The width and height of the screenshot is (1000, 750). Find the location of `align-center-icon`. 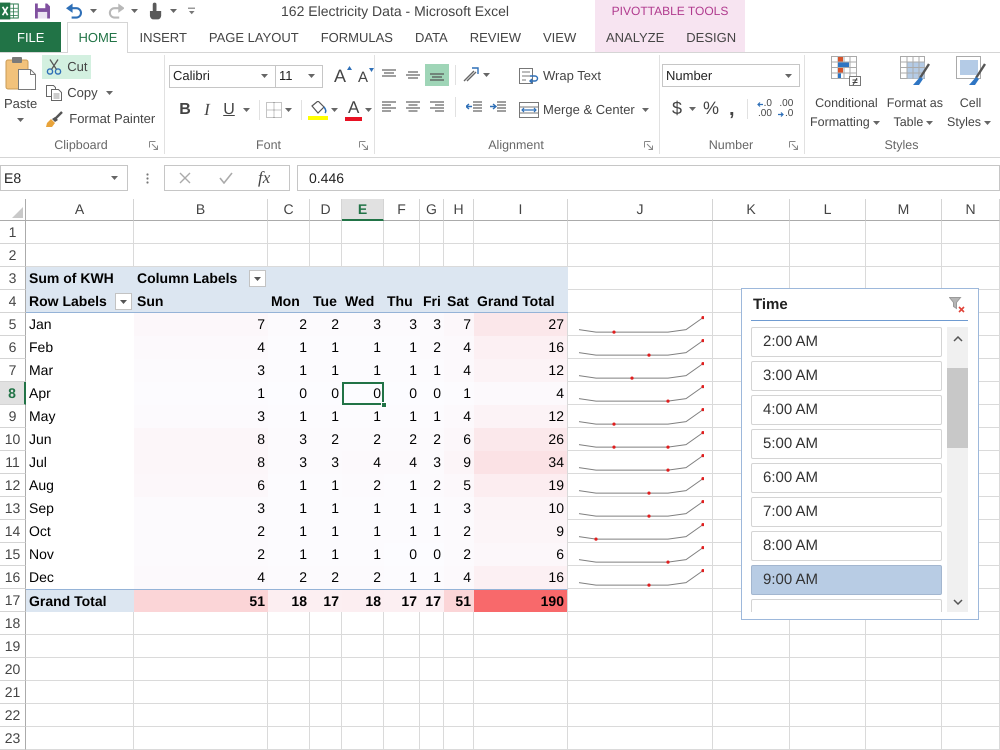

align-center-icon is located at coordinates (413, 107).